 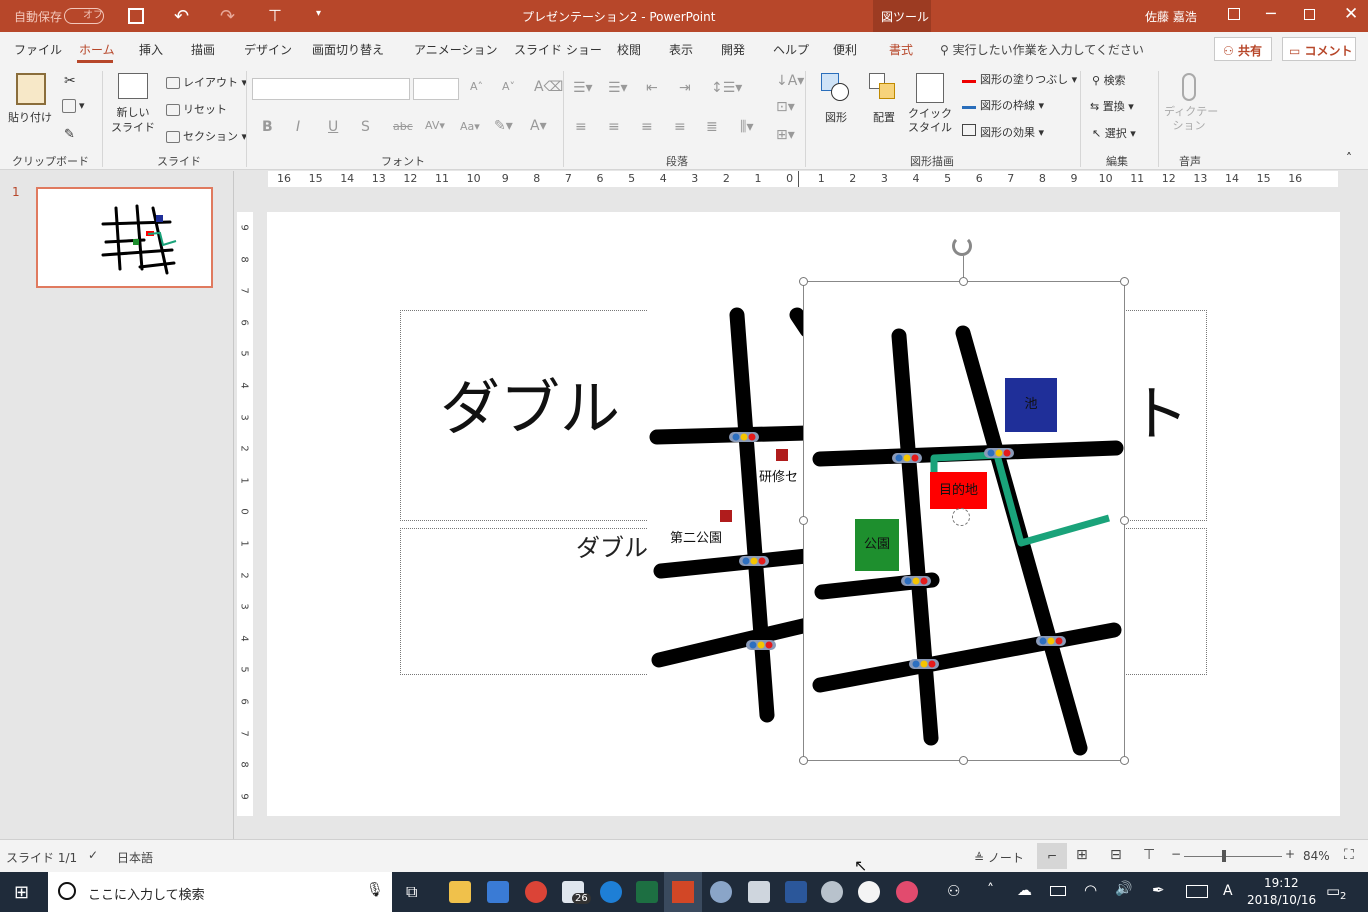 What do you see at coordinates (836, 99) in the screenshot?
I see `shapes-button: 図形` at bounding box center [836, 99].